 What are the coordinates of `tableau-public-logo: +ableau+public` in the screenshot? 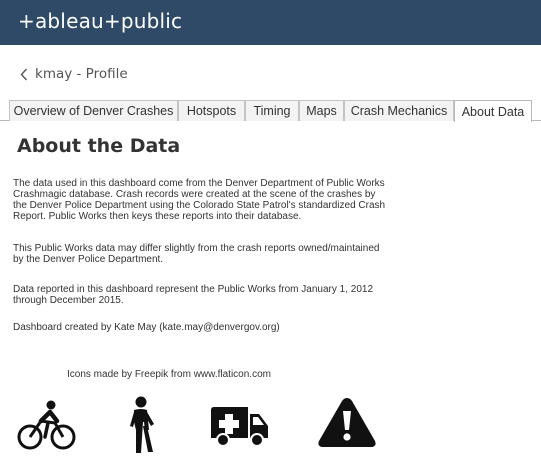 It's located at (100, 21).